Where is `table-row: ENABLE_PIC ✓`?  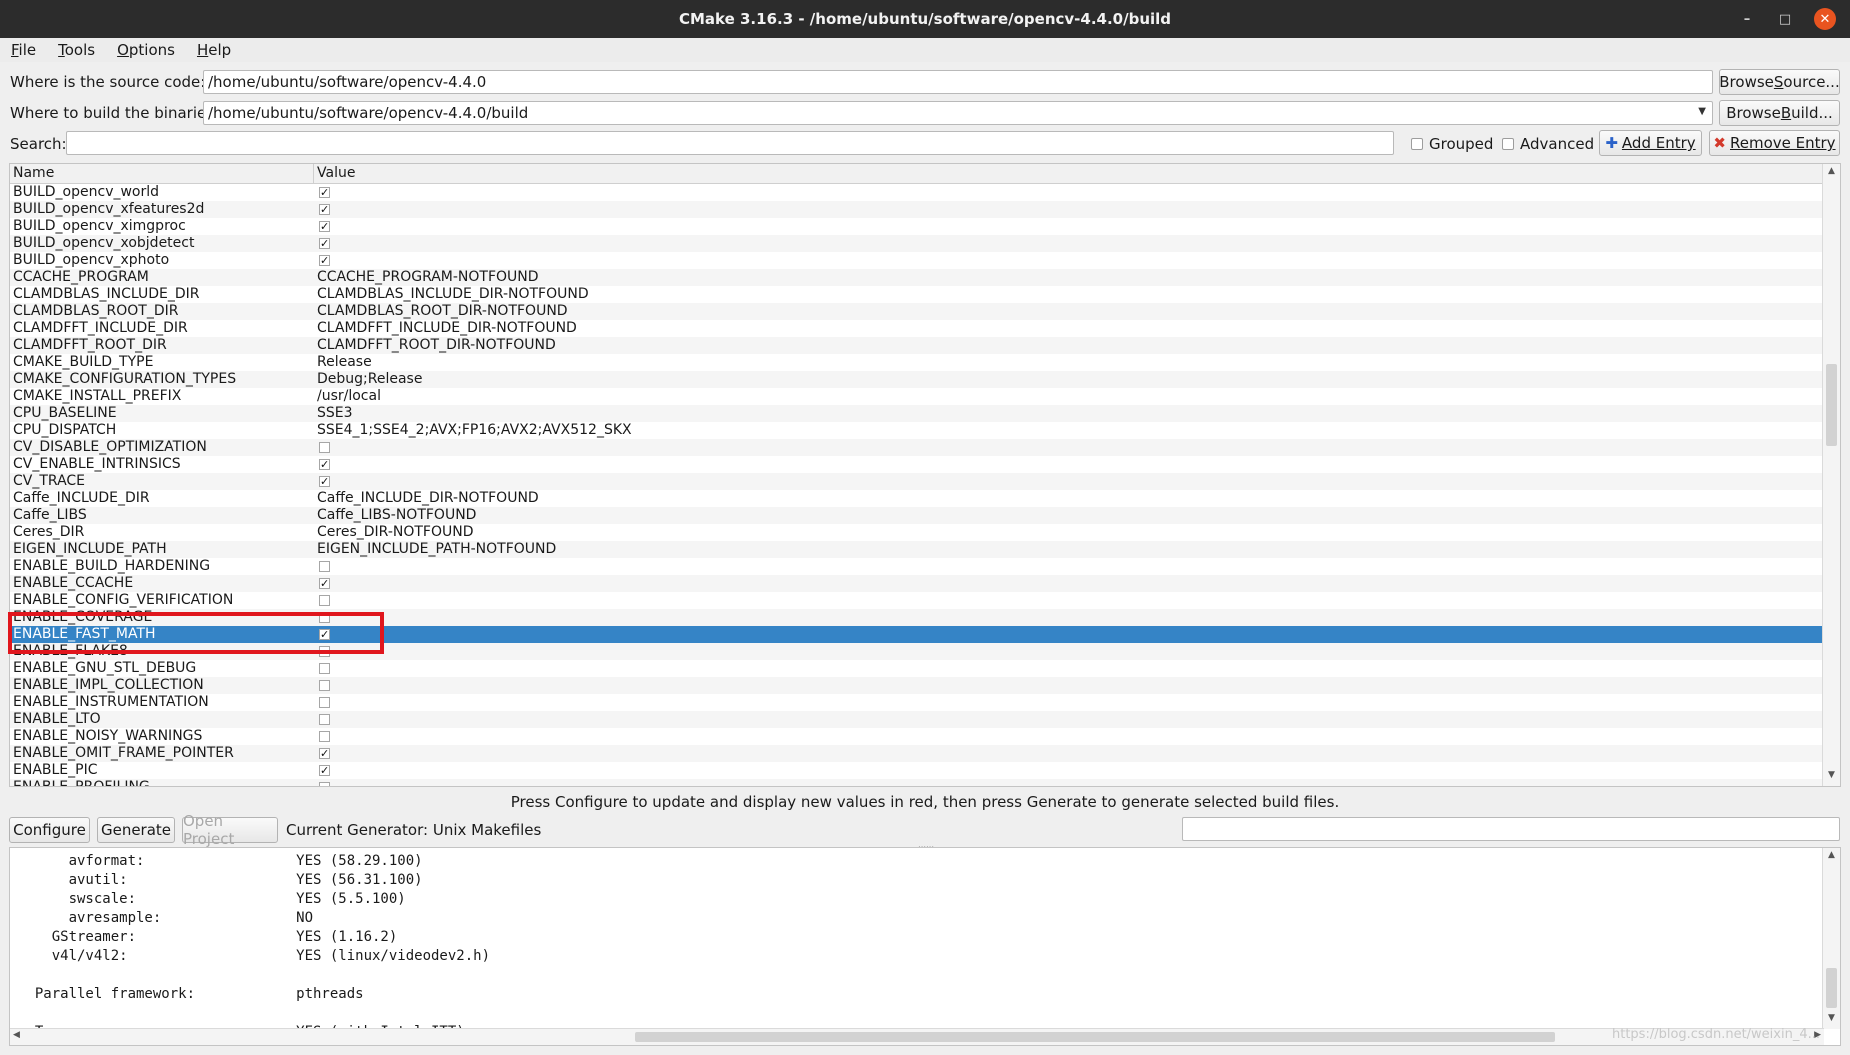
table-row: ENABLE_PIC ✓ is located at coordinates (917, 770).